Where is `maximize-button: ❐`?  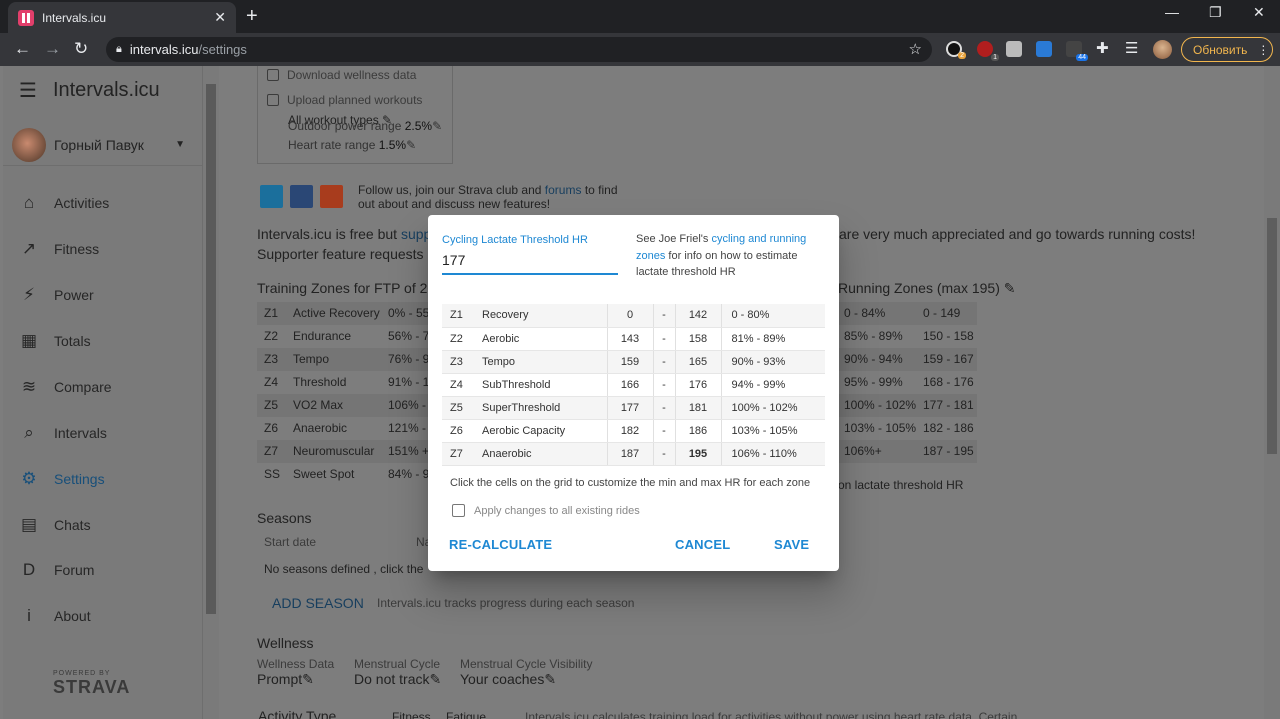
maximize-button: ❐ is located at coordinates (1215, 12).